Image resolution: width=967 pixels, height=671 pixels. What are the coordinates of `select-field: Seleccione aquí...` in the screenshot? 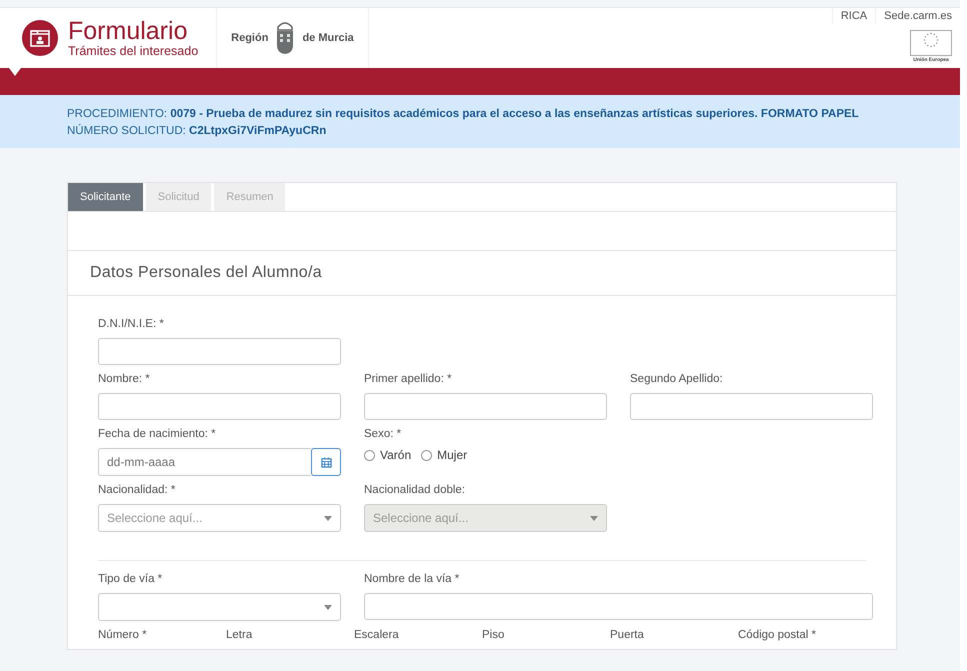 It's located at (219, 518).